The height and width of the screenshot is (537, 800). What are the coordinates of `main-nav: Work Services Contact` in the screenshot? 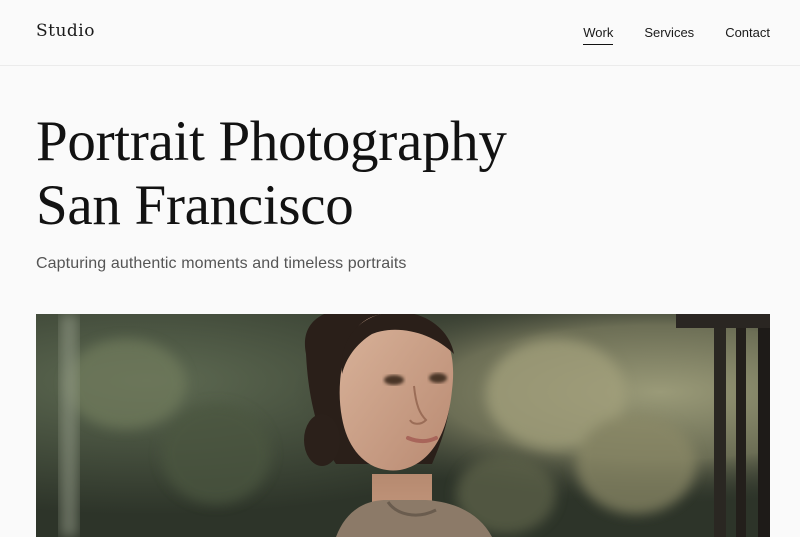 It's located at (676, 35).